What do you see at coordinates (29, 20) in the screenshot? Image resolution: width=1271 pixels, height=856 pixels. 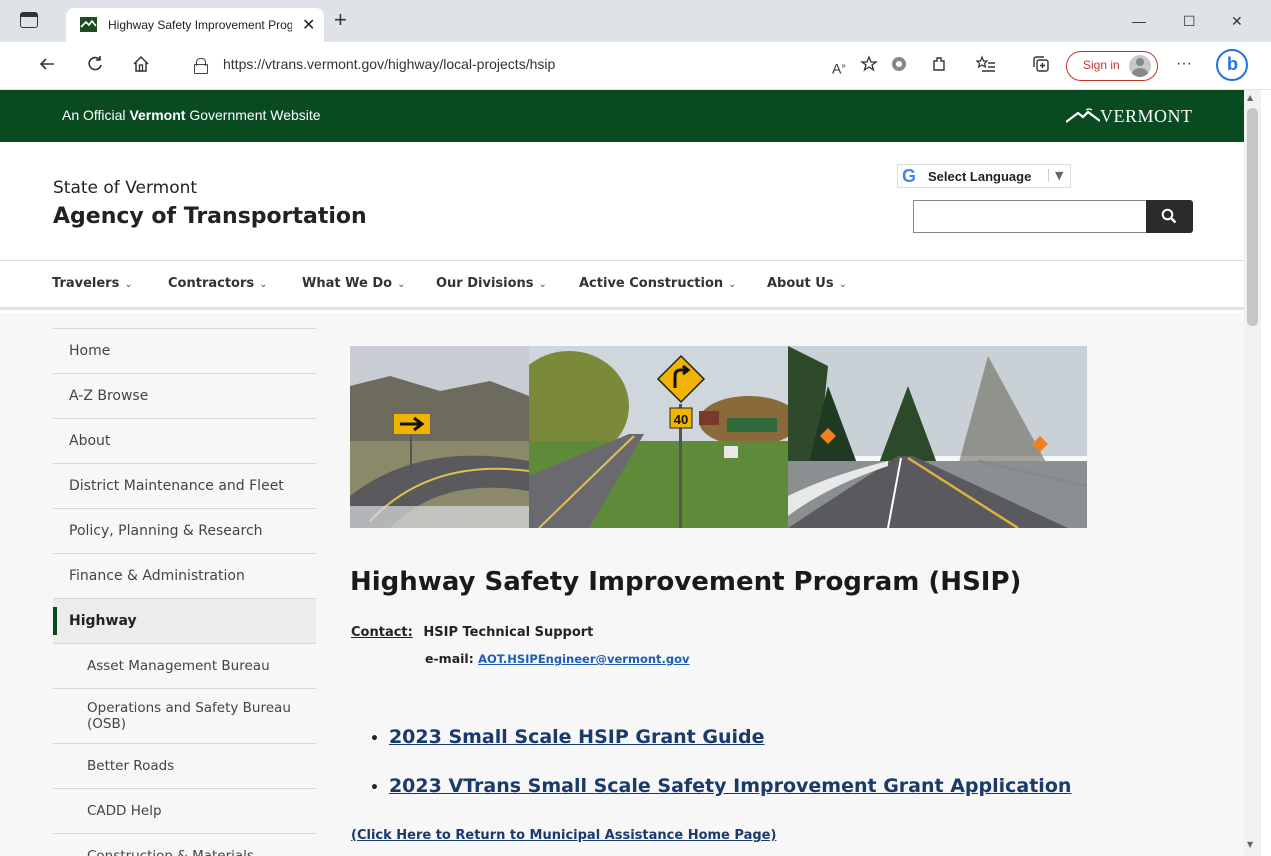 I see `tab-actions-icon` at bounding box center [29, 20].